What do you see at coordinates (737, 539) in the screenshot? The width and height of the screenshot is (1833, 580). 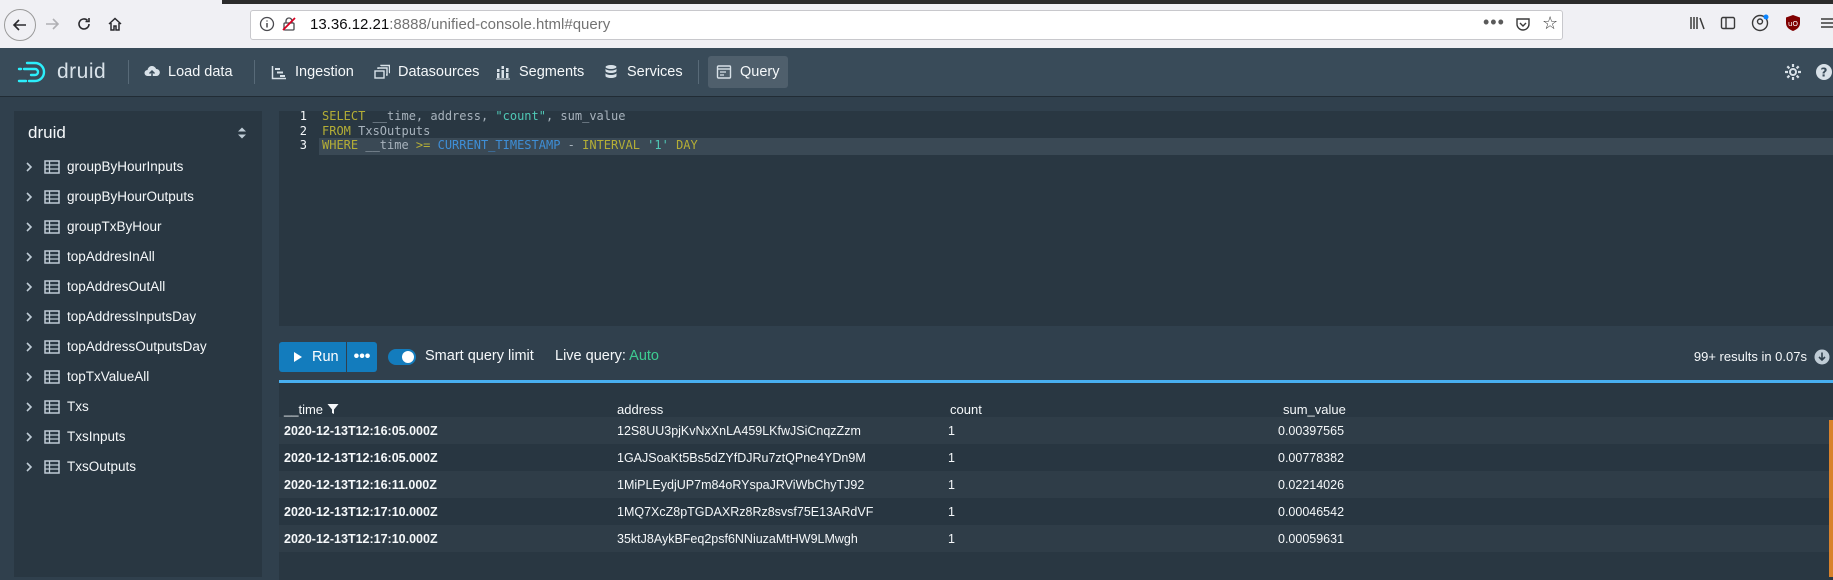 I see `table-cell-address: 35ktJ8AykBFeq2psf6NNiuzaMtHW9LMwgh` at bounding box center [737, 539].